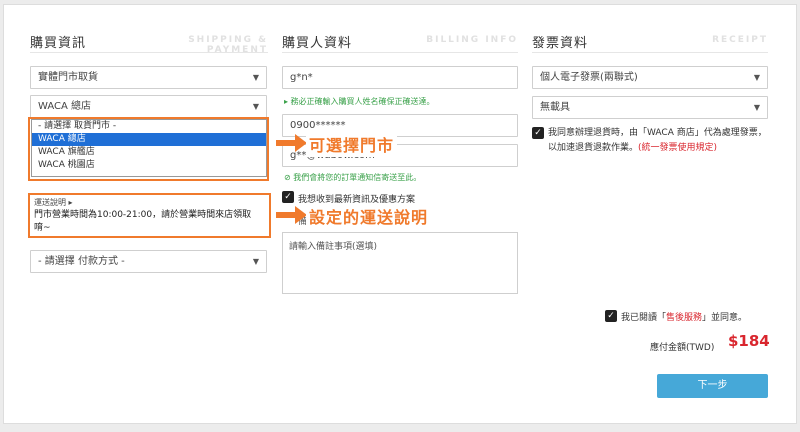 The width and height of the screenshot is (800, 432). What do you see at coordinates (725, 318) in the screenshot?
I see `terms-suffix: 」並同意。` at bounding box center [725, 318].